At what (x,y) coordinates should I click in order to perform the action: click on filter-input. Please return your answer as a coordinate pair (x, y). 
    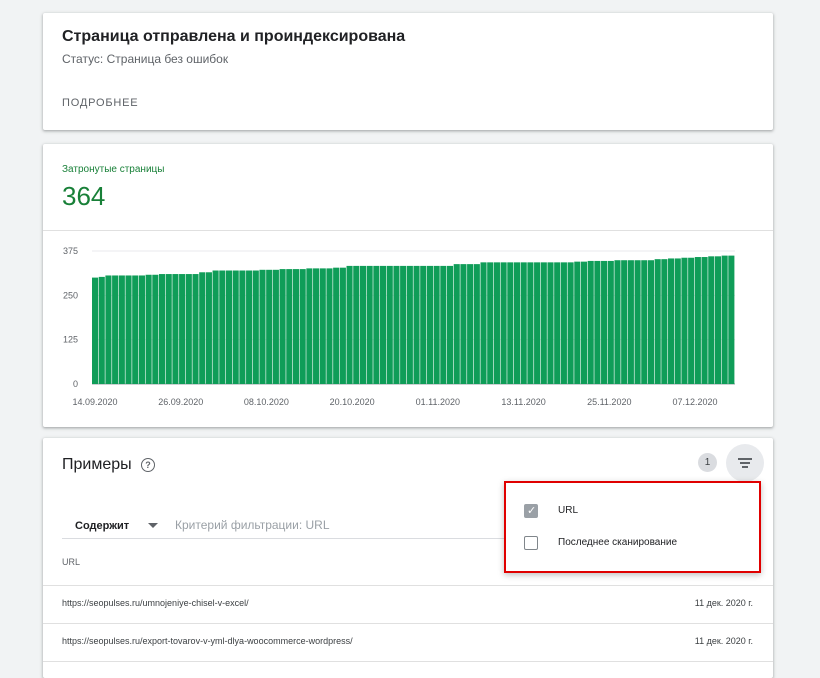
    Looking at the image, I should click on (340, 525).